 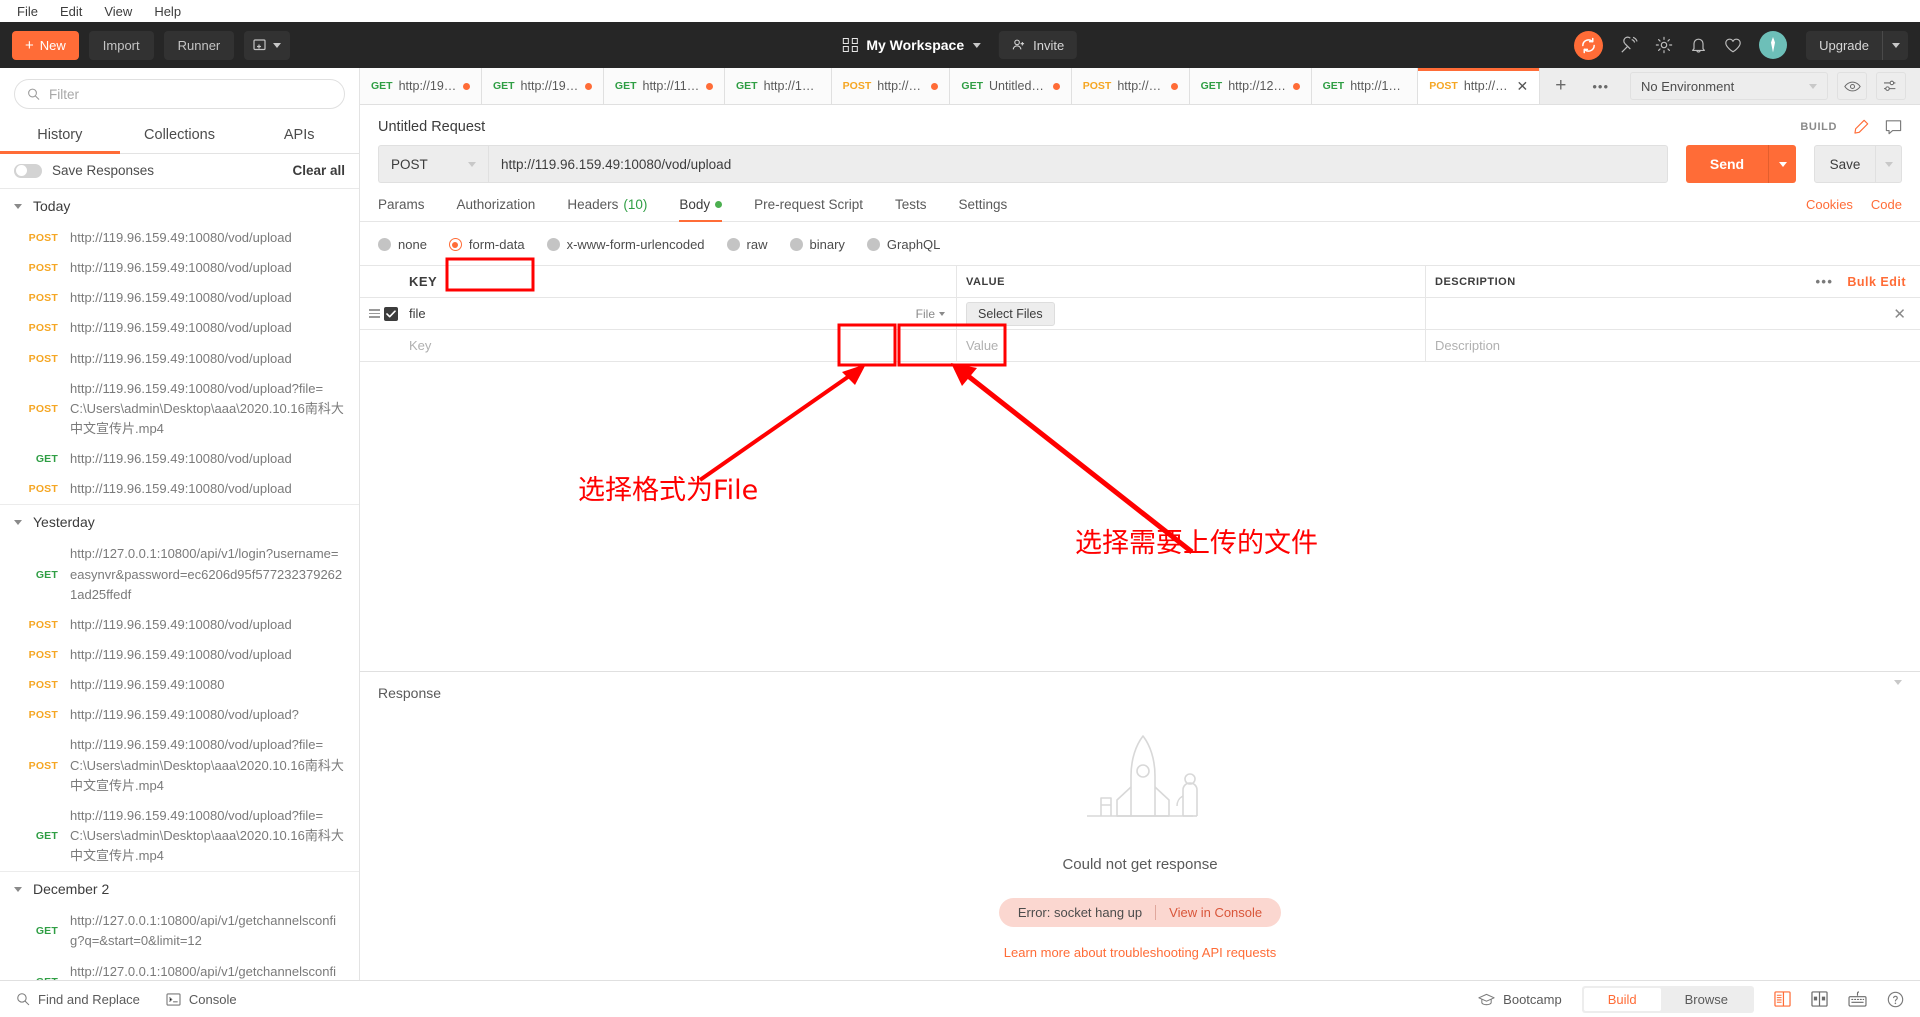 I want to click on build-tab: Build, so click(x=1622, y=999).